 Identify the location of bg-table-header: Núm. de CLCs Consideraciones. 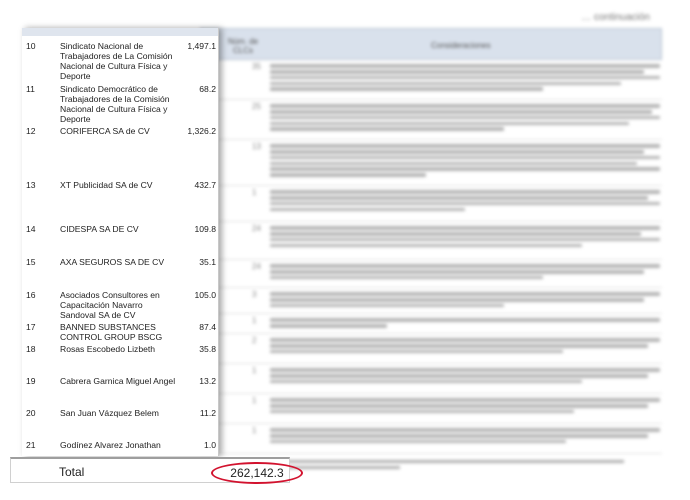
(431, 44).